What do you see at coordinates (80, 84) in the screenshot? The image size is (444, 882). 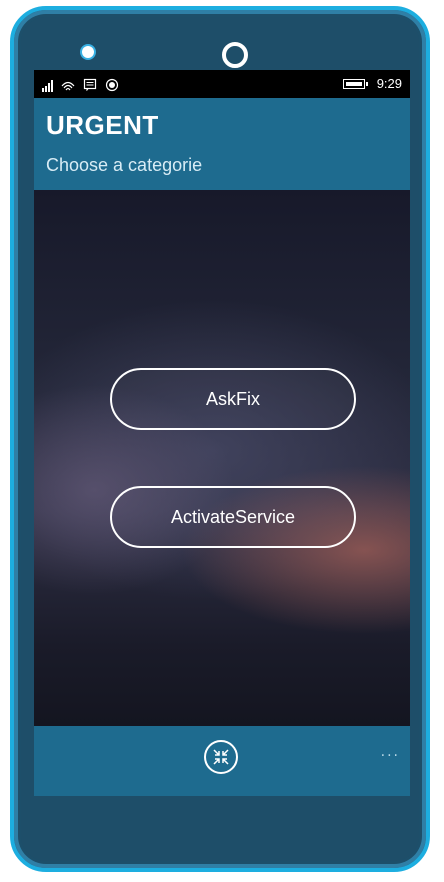 I see `status-icons-left` at bounding box center [80, 84].